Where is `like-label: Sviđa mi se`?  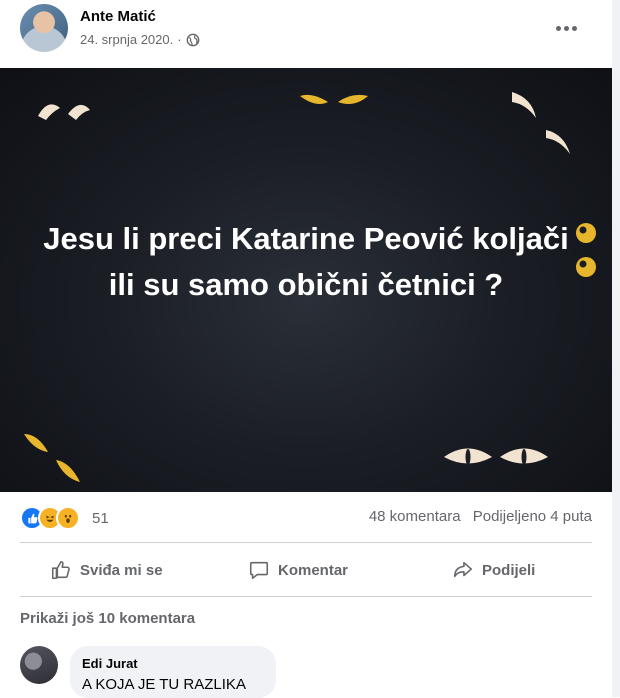
like-label: Sviđa mi se is located at coordinates (121, 570).